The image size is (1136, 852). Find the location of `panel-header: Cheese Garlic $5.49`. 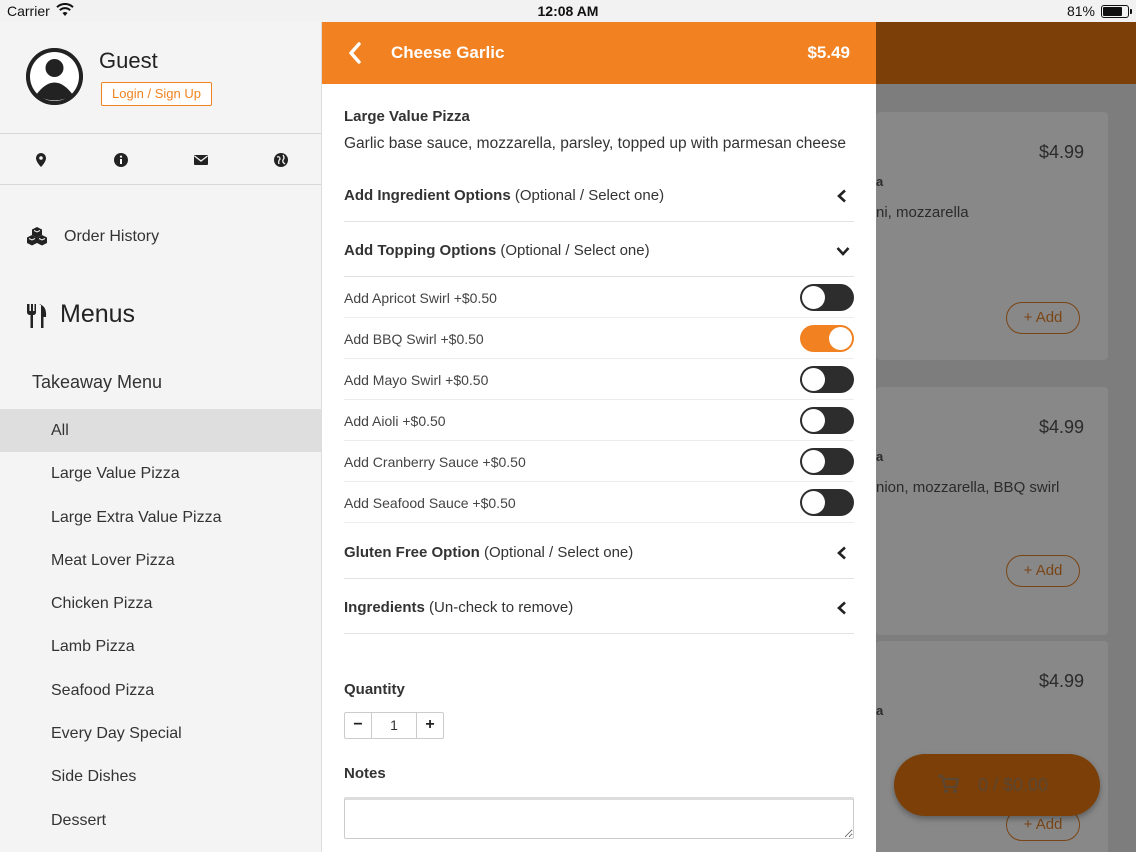

panel-header: Cheese Garlic $5.49 is located at coordinates (599, 53).